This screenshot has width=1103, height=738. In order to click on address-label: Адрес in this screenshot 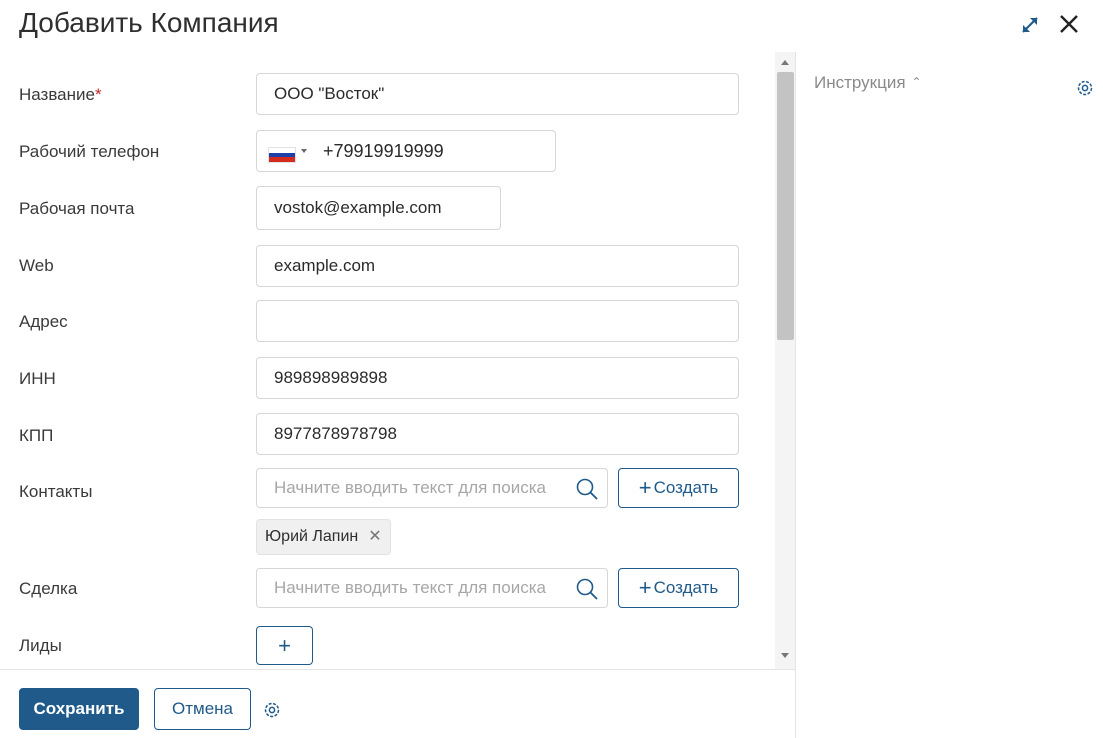, I will do `click(43, 321)`.